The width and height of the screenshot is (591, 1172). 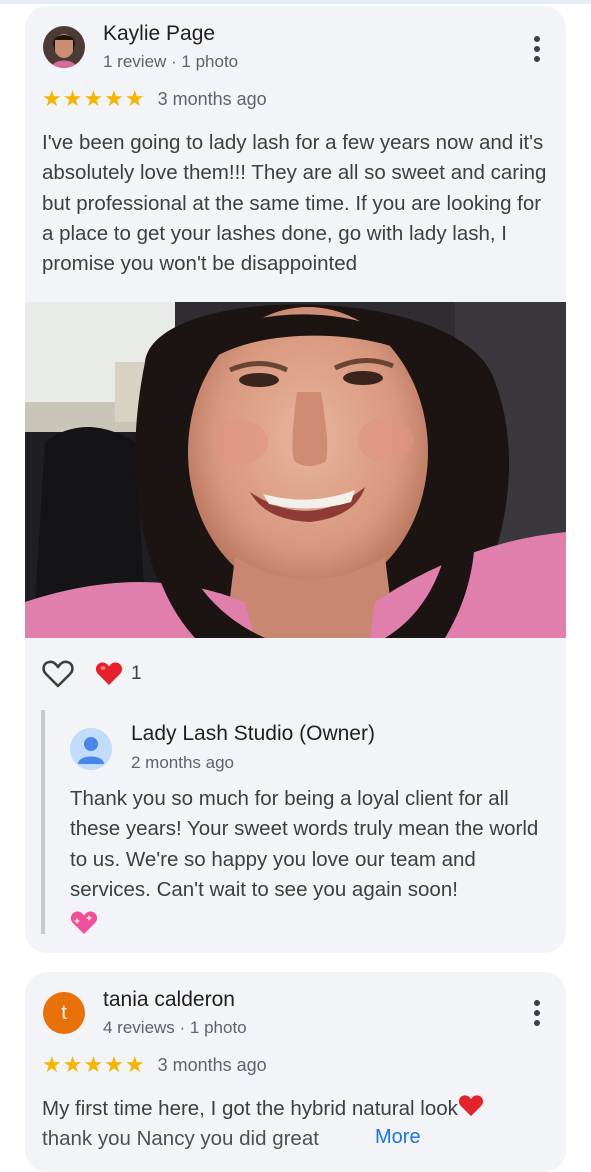 I want to click on owner-reply-date: 2 months ago, so click(x=183, y=762).